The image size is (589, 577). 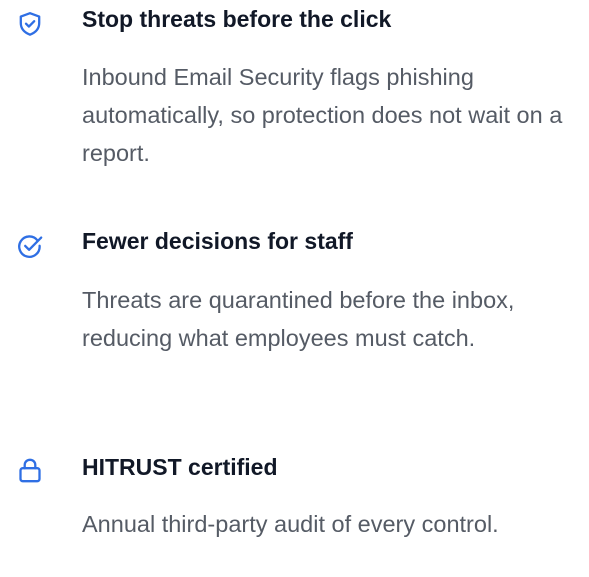 What do you see at coordinates (217, 241) in the screenshot?
I see `feature-title: Fewer decisions for staff` at bounding box center [217, 241].